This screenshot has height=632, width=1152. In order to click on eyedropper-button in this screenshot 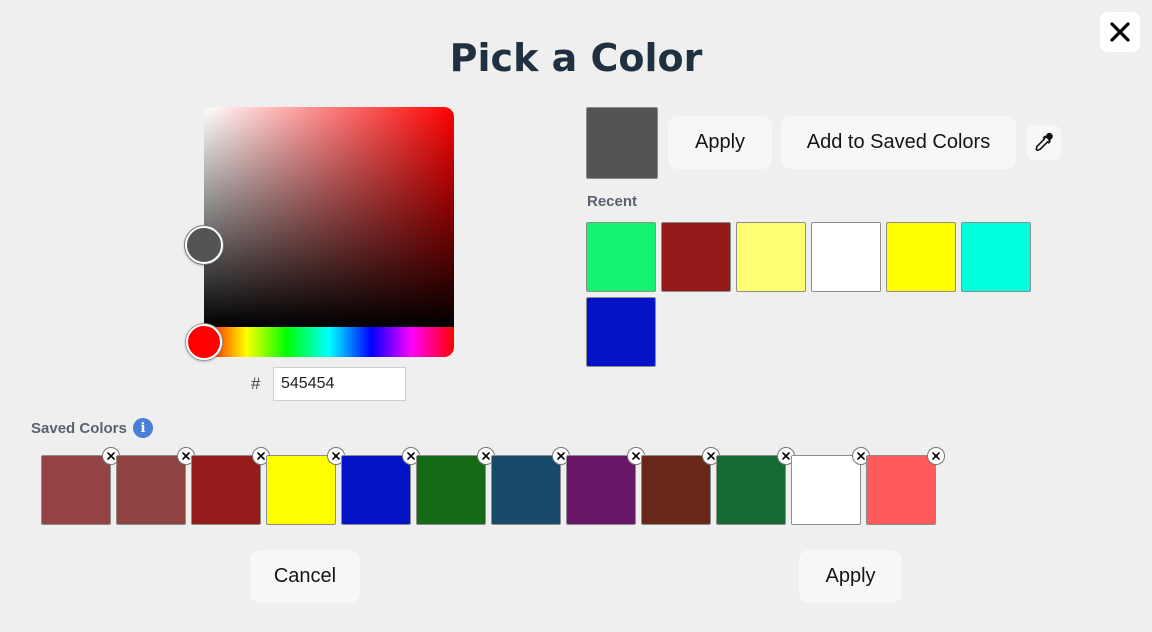, I will do `click(1043, 142)`.